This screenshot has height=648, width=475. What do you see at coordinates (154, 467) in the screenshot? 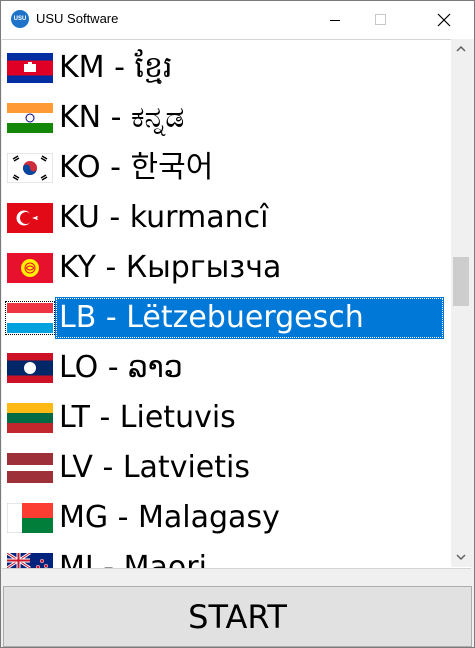
I see `language-label: LV - Latvietis` at bounding box center [154, 467].